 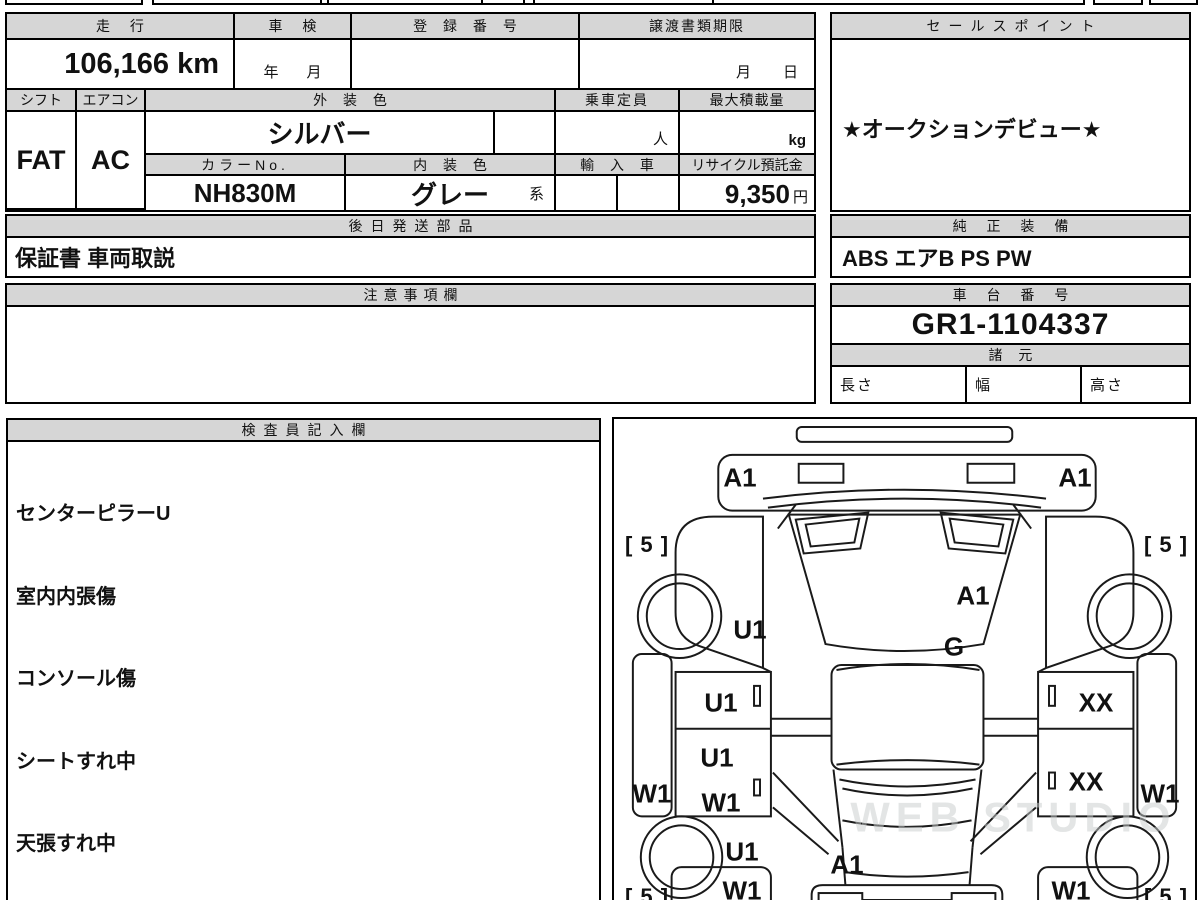 What do you see at coordinates (747, 165) in the screenshot?
I see `recycle-deposit-header: リサイクル預託金` at bounding box center [747, 165].